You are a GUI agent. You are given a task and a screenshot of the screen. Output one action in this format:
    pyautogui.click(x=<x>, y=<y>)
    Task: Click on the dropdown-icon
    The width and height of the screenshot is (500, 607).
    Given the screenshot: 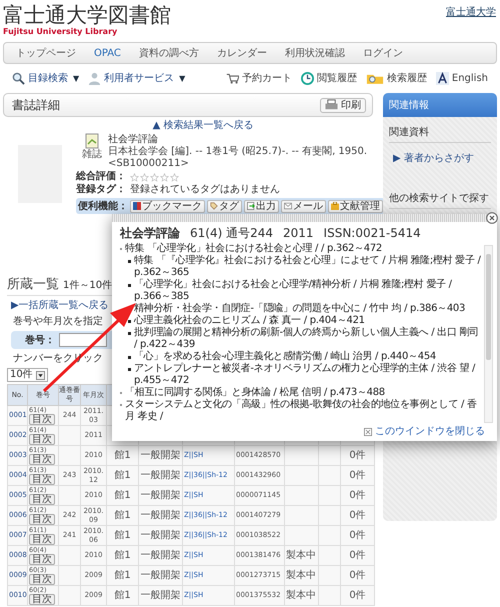 What is the action you would take?
    pyautogui.click(x=40, y=375)
    